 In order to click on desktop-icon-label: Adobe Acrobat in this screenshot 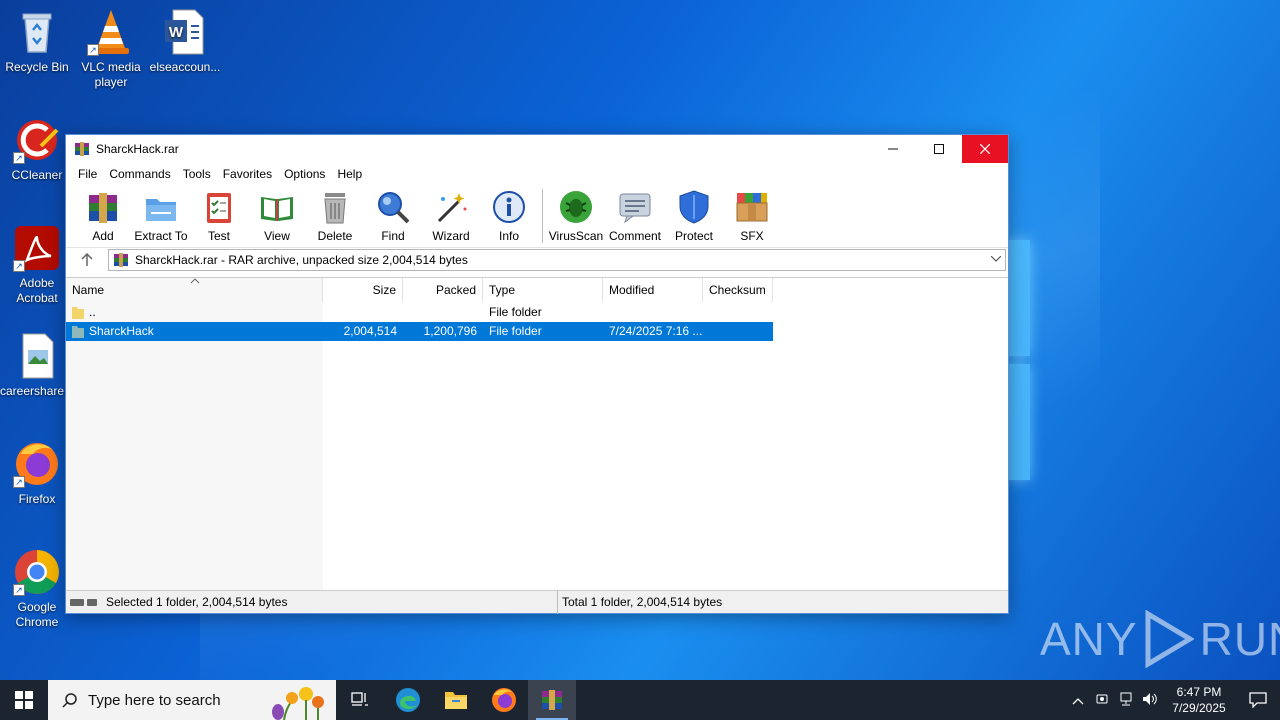, I will do `click(37, 290)`.